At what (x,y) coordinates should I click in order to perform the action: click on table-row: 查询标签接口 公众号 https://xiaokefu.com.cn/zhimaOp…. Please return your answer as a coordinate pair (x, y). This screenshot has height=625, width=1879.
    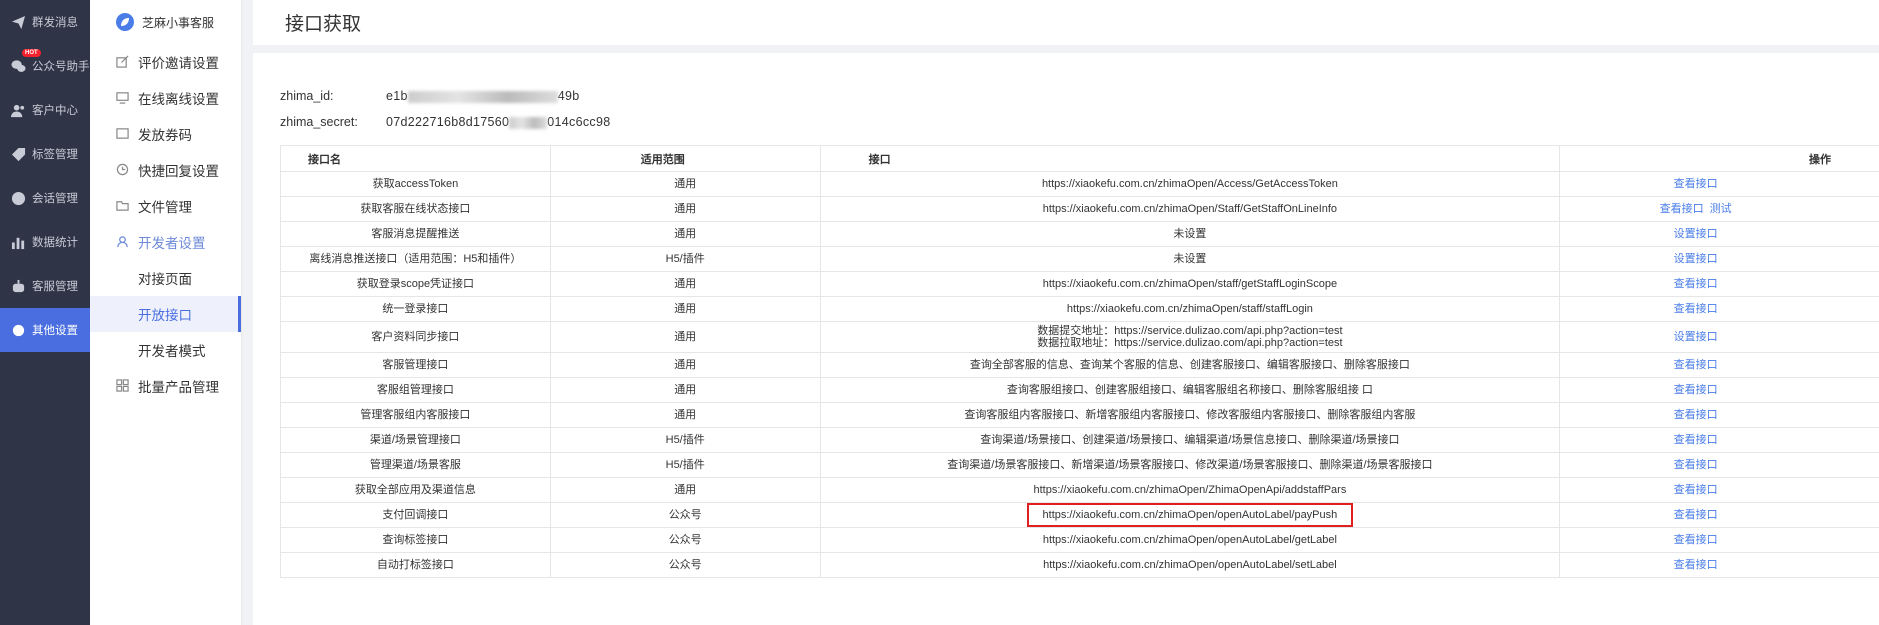
    Looking at the image, I should click on (1079, 540).